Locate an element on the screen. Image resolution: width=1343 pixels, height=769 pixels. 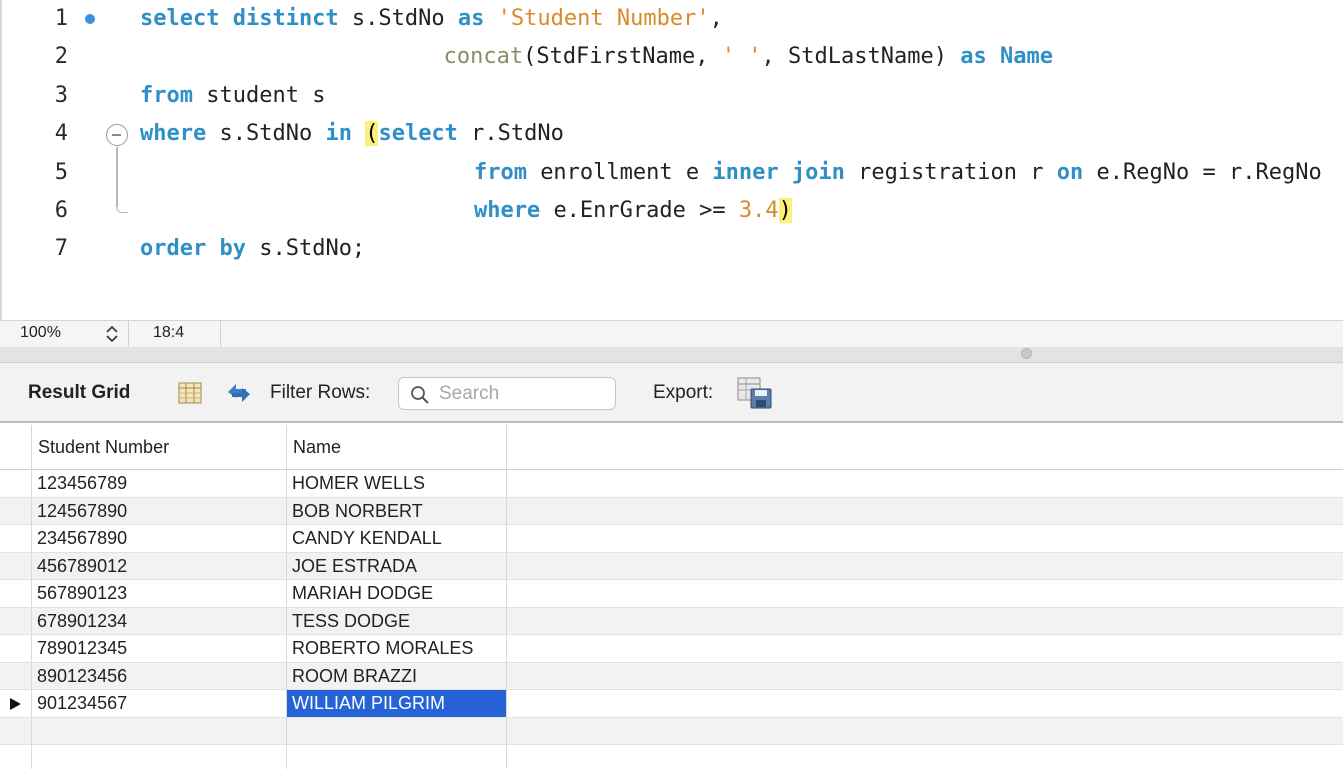
cell-student-number: 901234567 is located at coordinates (159, 703).